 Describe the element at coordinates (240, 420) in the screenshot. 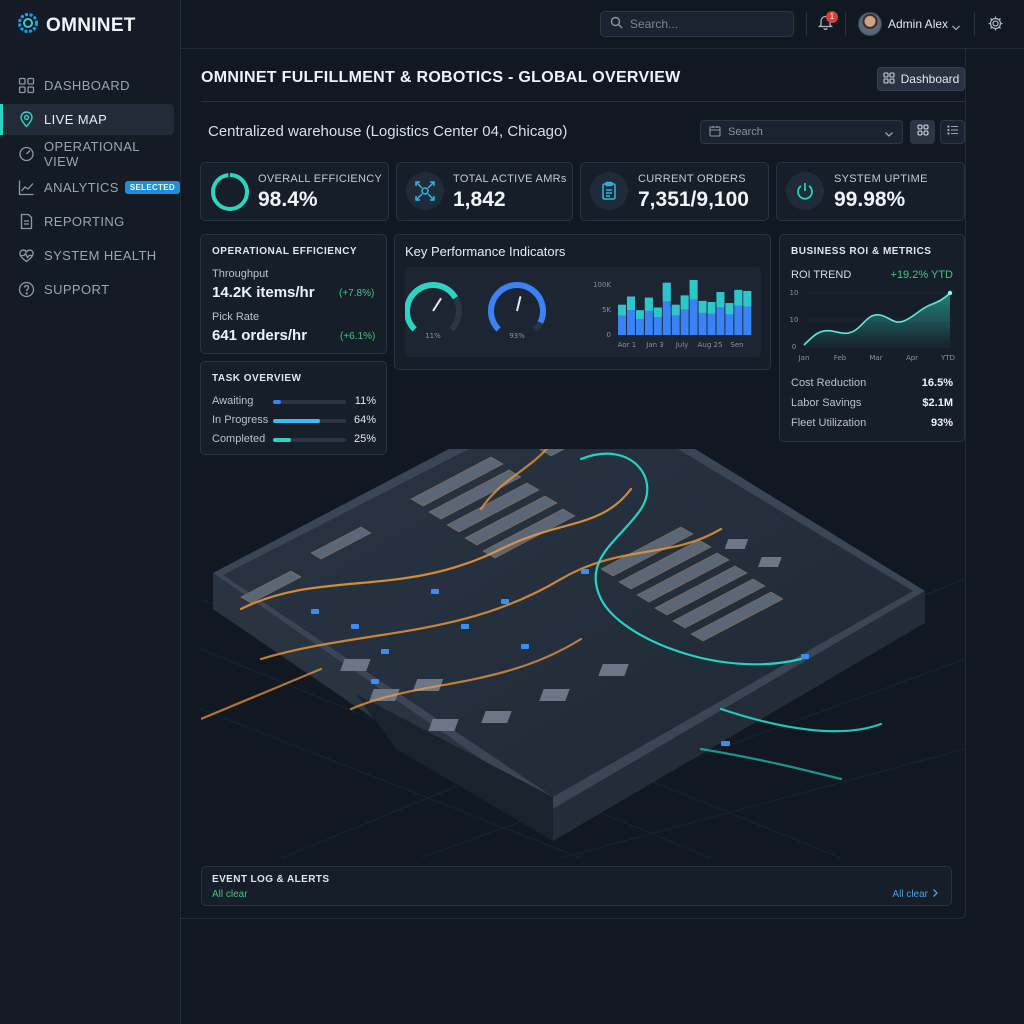

I see `task-label: In Progress` at that location.